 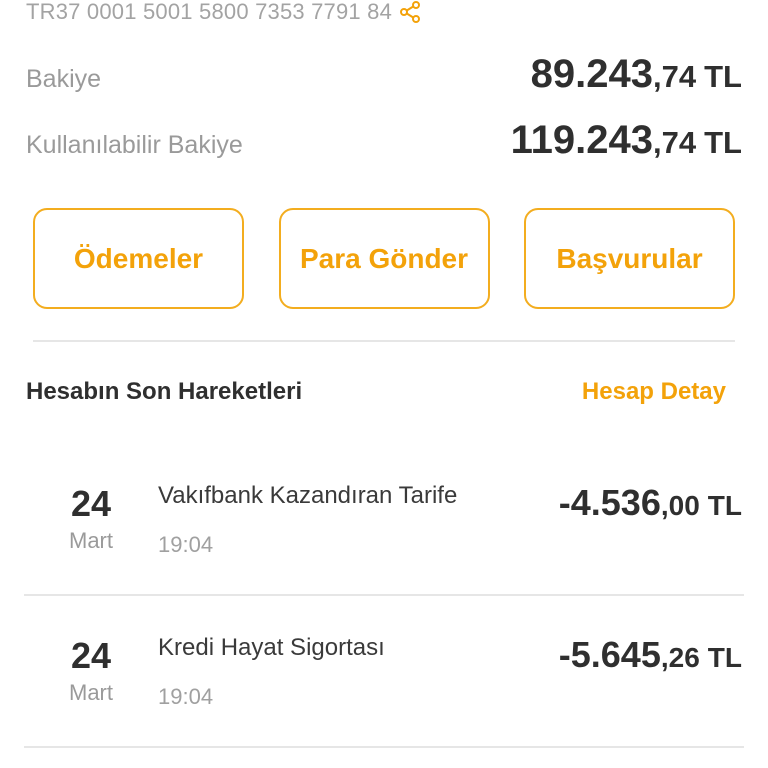 What do you see at coordinates (654, 392) in the screenshot?
I see `account-detail-link: Hesap Detay` at bounding box center [654, 392].